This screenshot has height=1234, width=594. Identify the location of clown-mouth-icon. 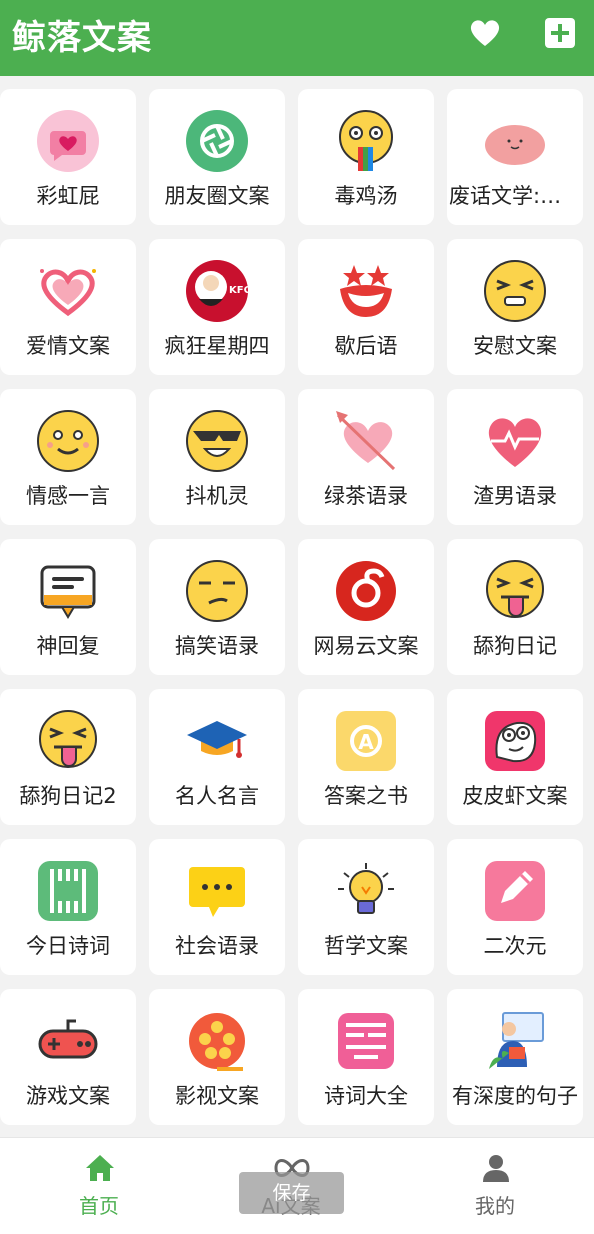
(366, 291).